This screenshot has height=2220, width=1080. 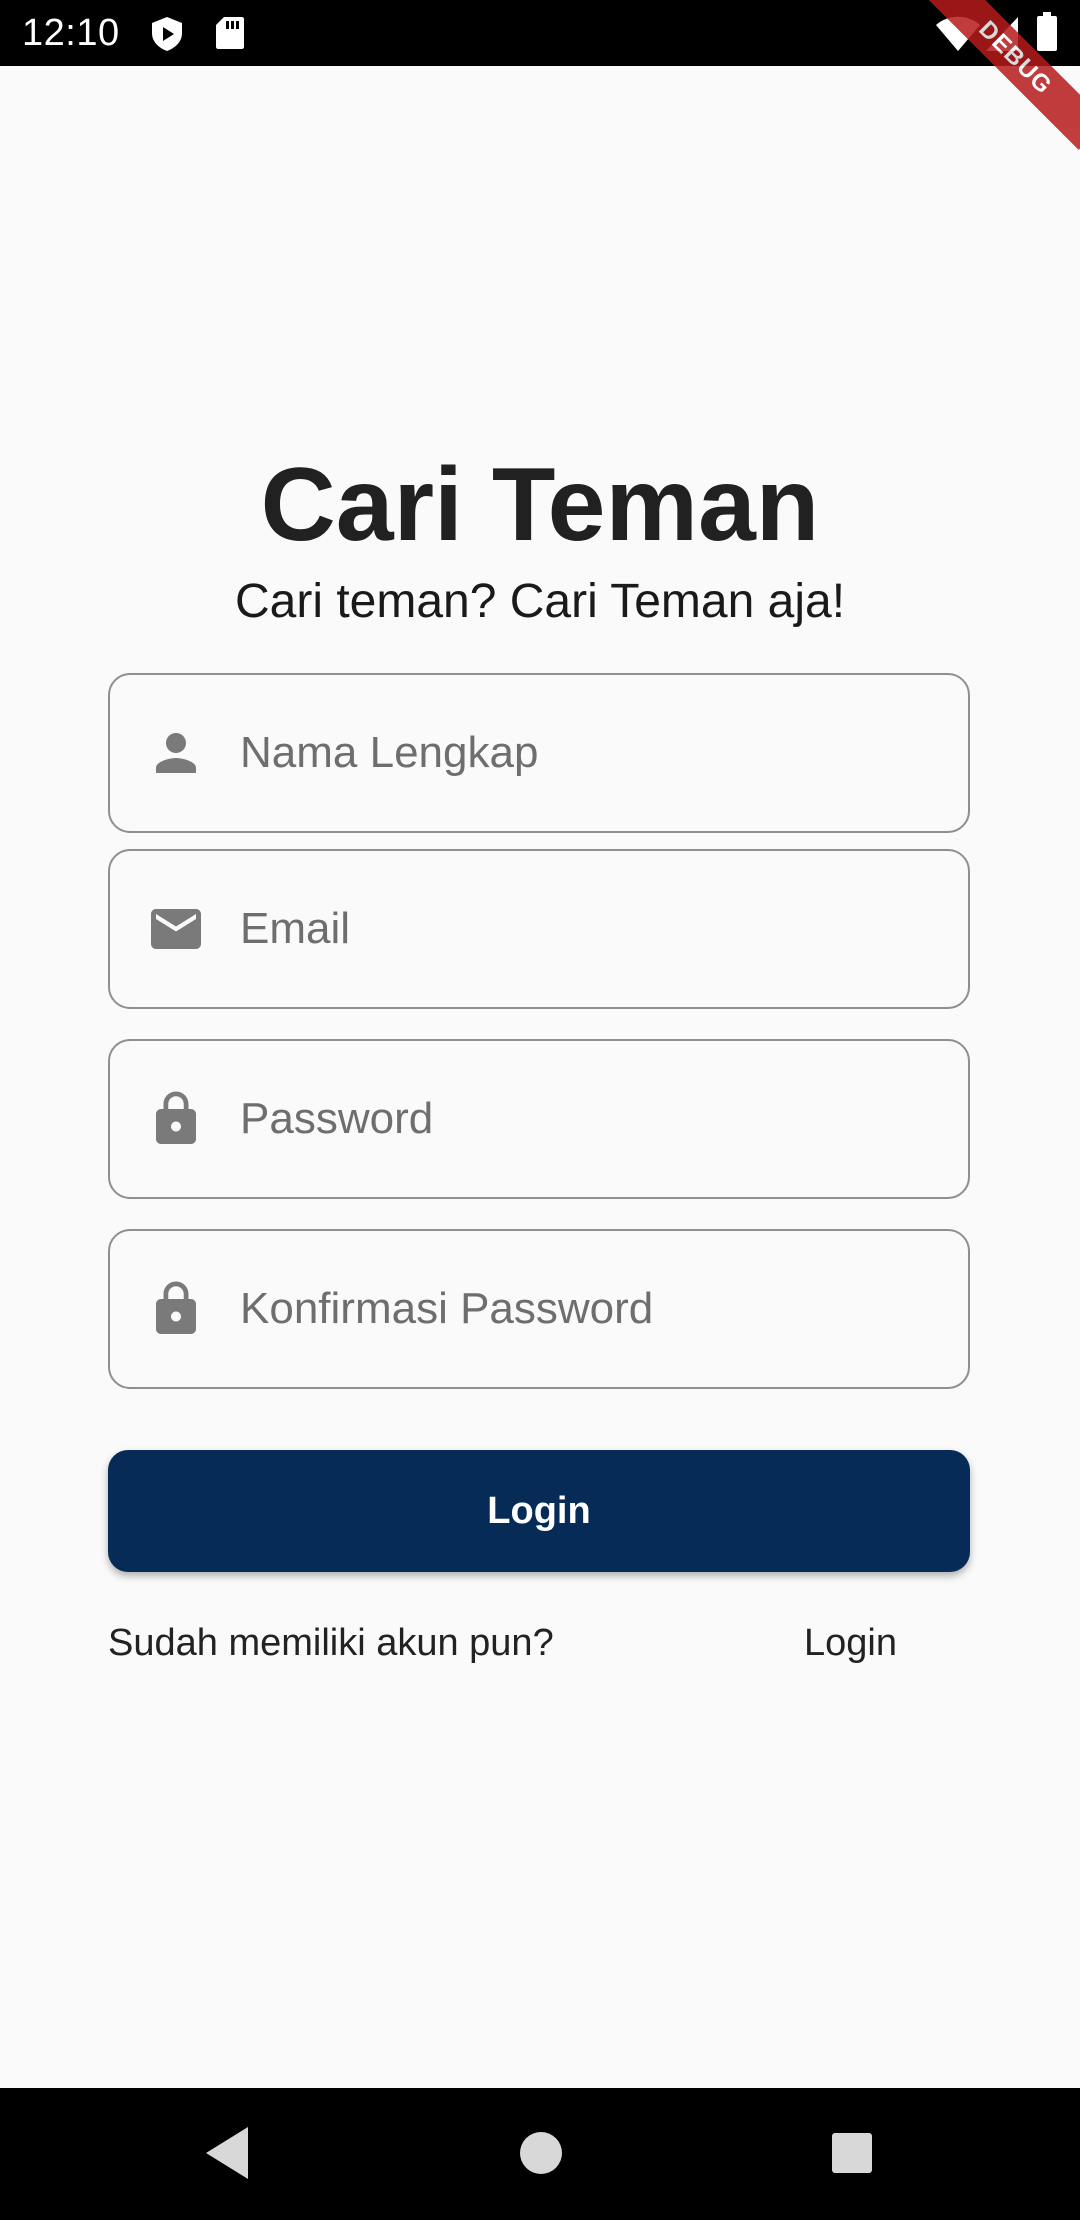 I want to click on home-icon, so click(x=541, y=2153).